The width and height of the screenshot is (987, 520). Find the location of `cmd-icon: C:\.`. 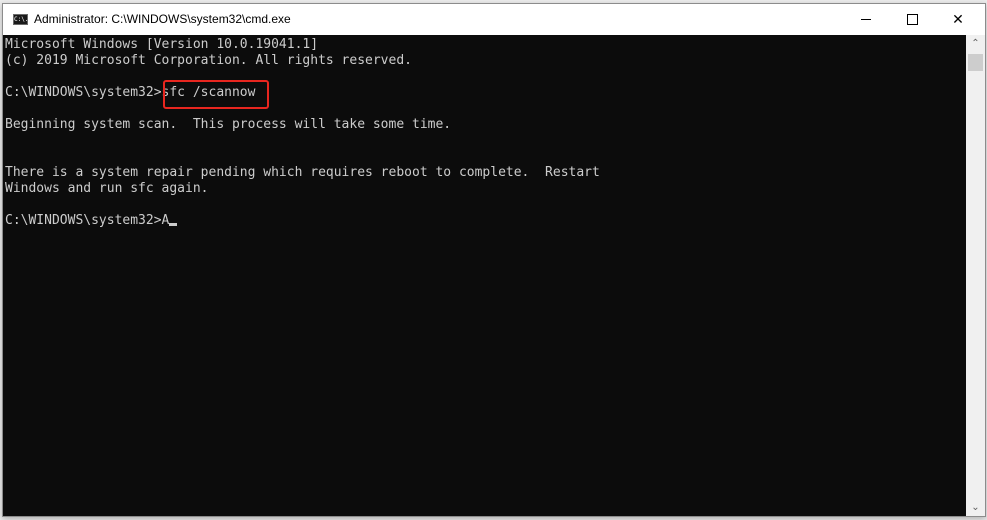

cmd-icon: C:\. is located at coordinates (20, 19).